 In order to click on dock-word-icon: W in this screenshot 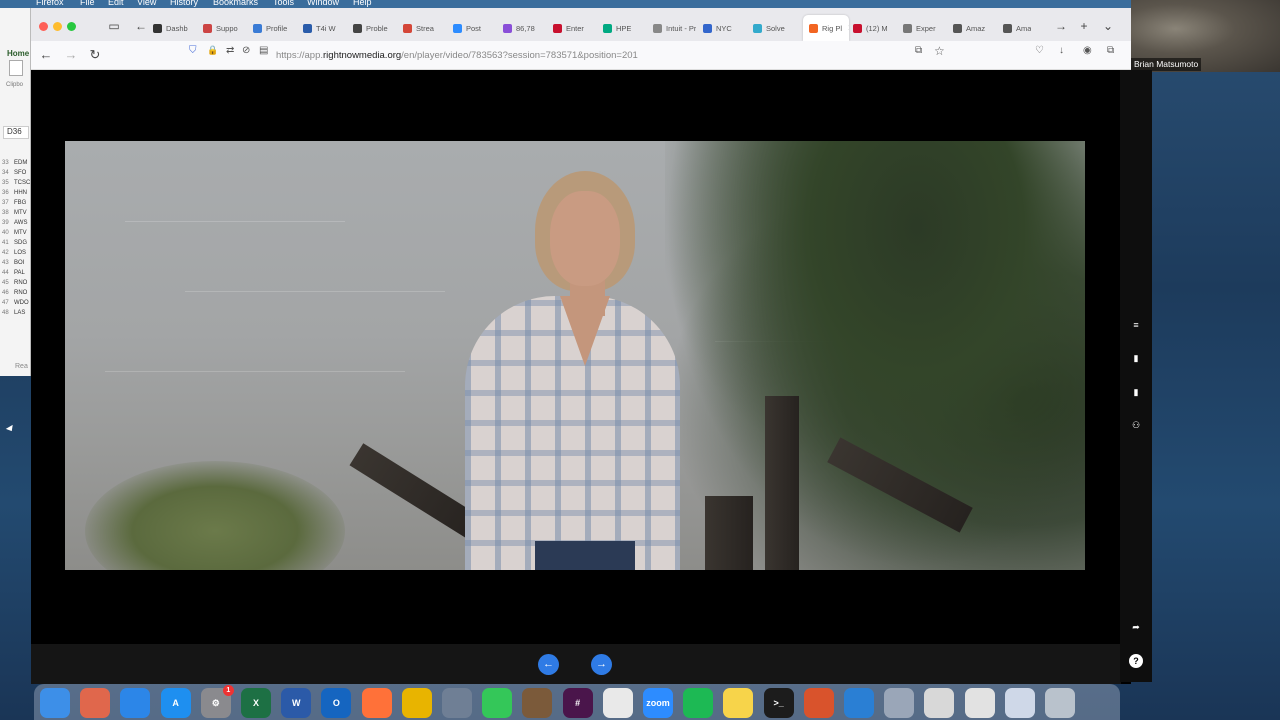, I will do `click(296, 703)`.